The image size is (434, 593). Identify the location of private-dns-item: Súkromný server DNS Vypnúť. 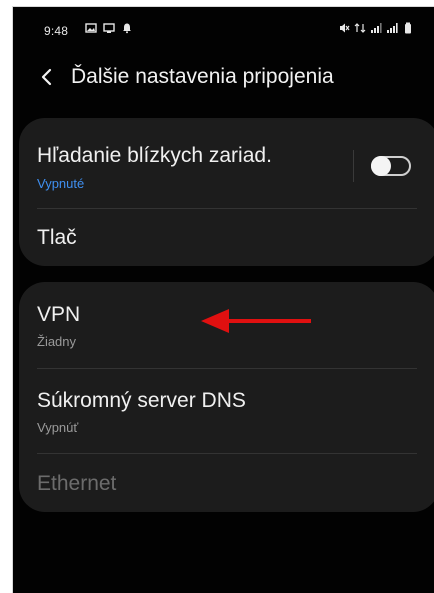
(226, 411).